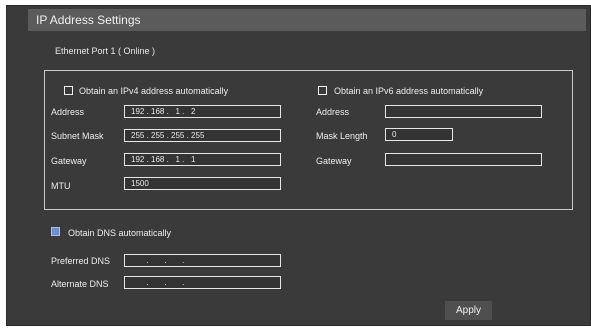  I want to click on ipv4-gateway-field: 192 . 168 . 1 . 1, so click(202, 159).